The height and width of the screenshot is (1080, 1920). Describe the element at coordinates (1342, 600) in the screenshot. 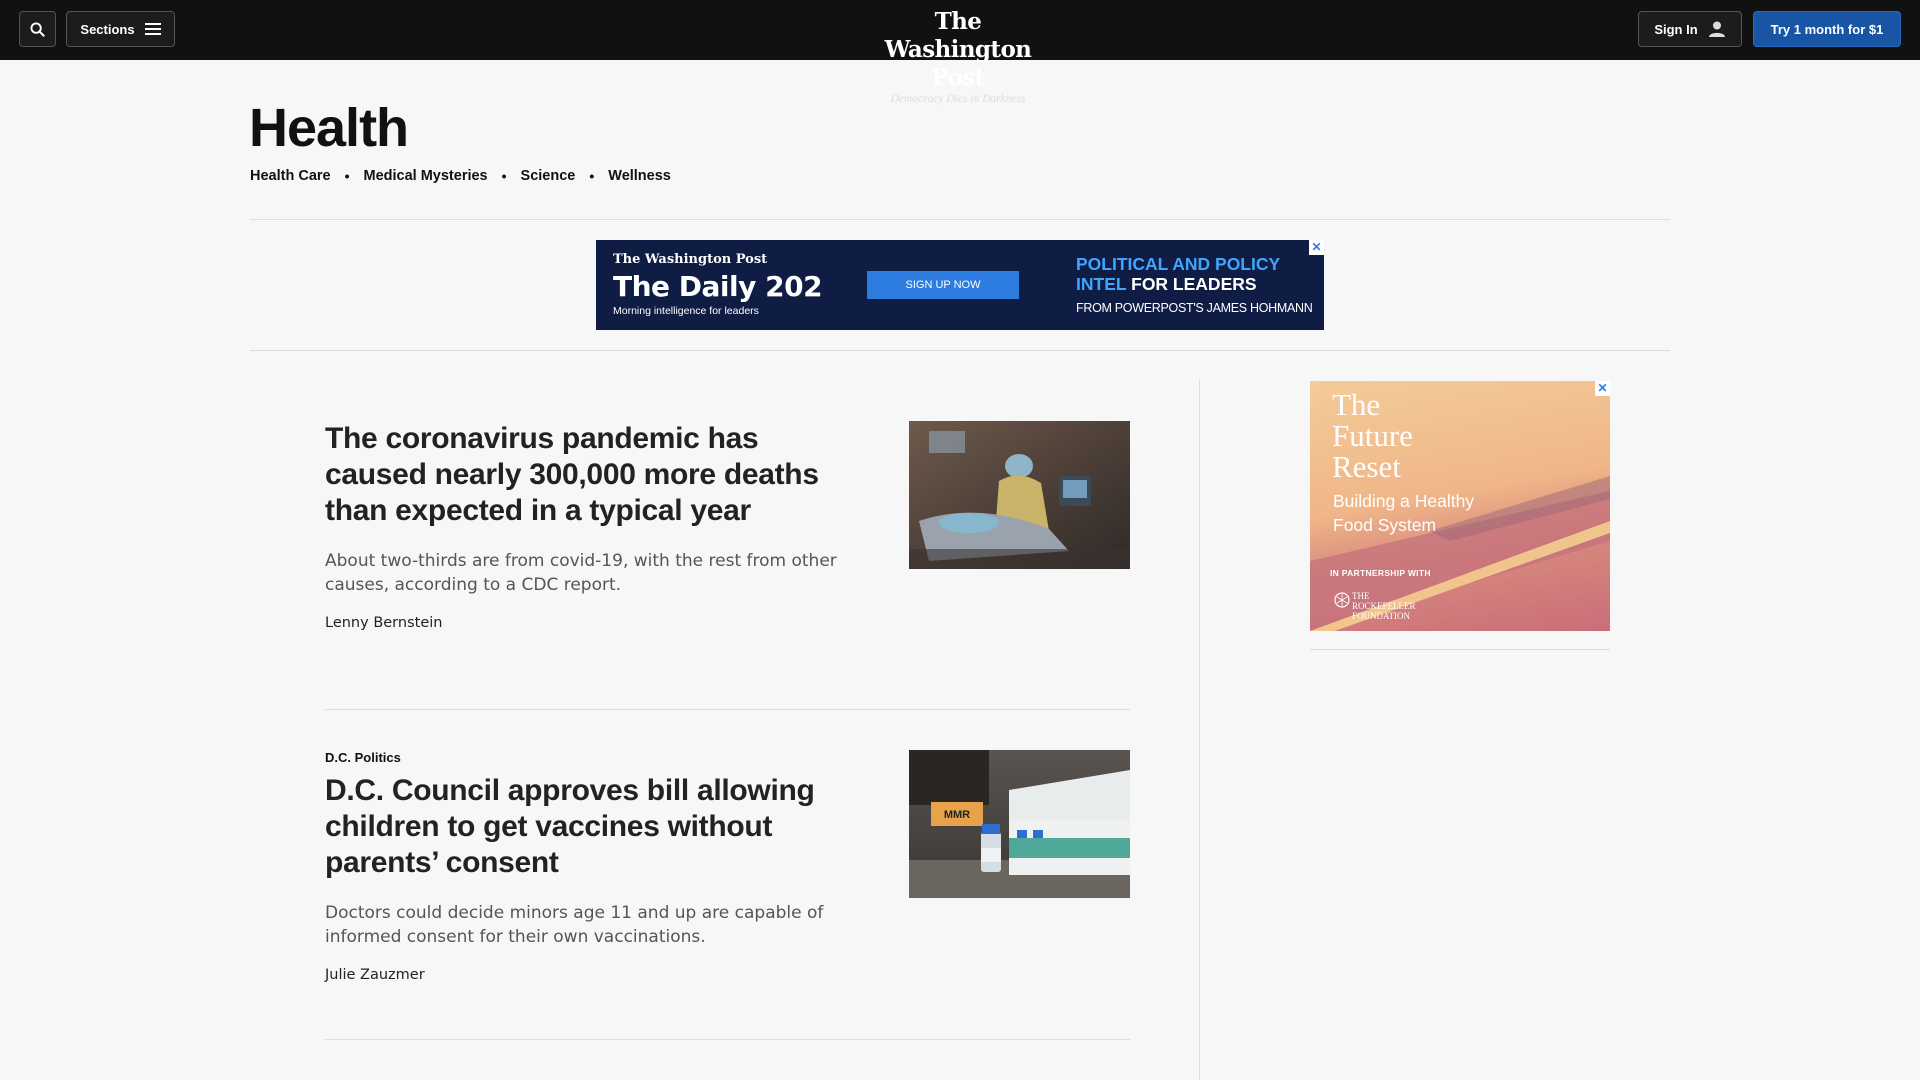

I see `rockefeller-logo-icon` at that location.